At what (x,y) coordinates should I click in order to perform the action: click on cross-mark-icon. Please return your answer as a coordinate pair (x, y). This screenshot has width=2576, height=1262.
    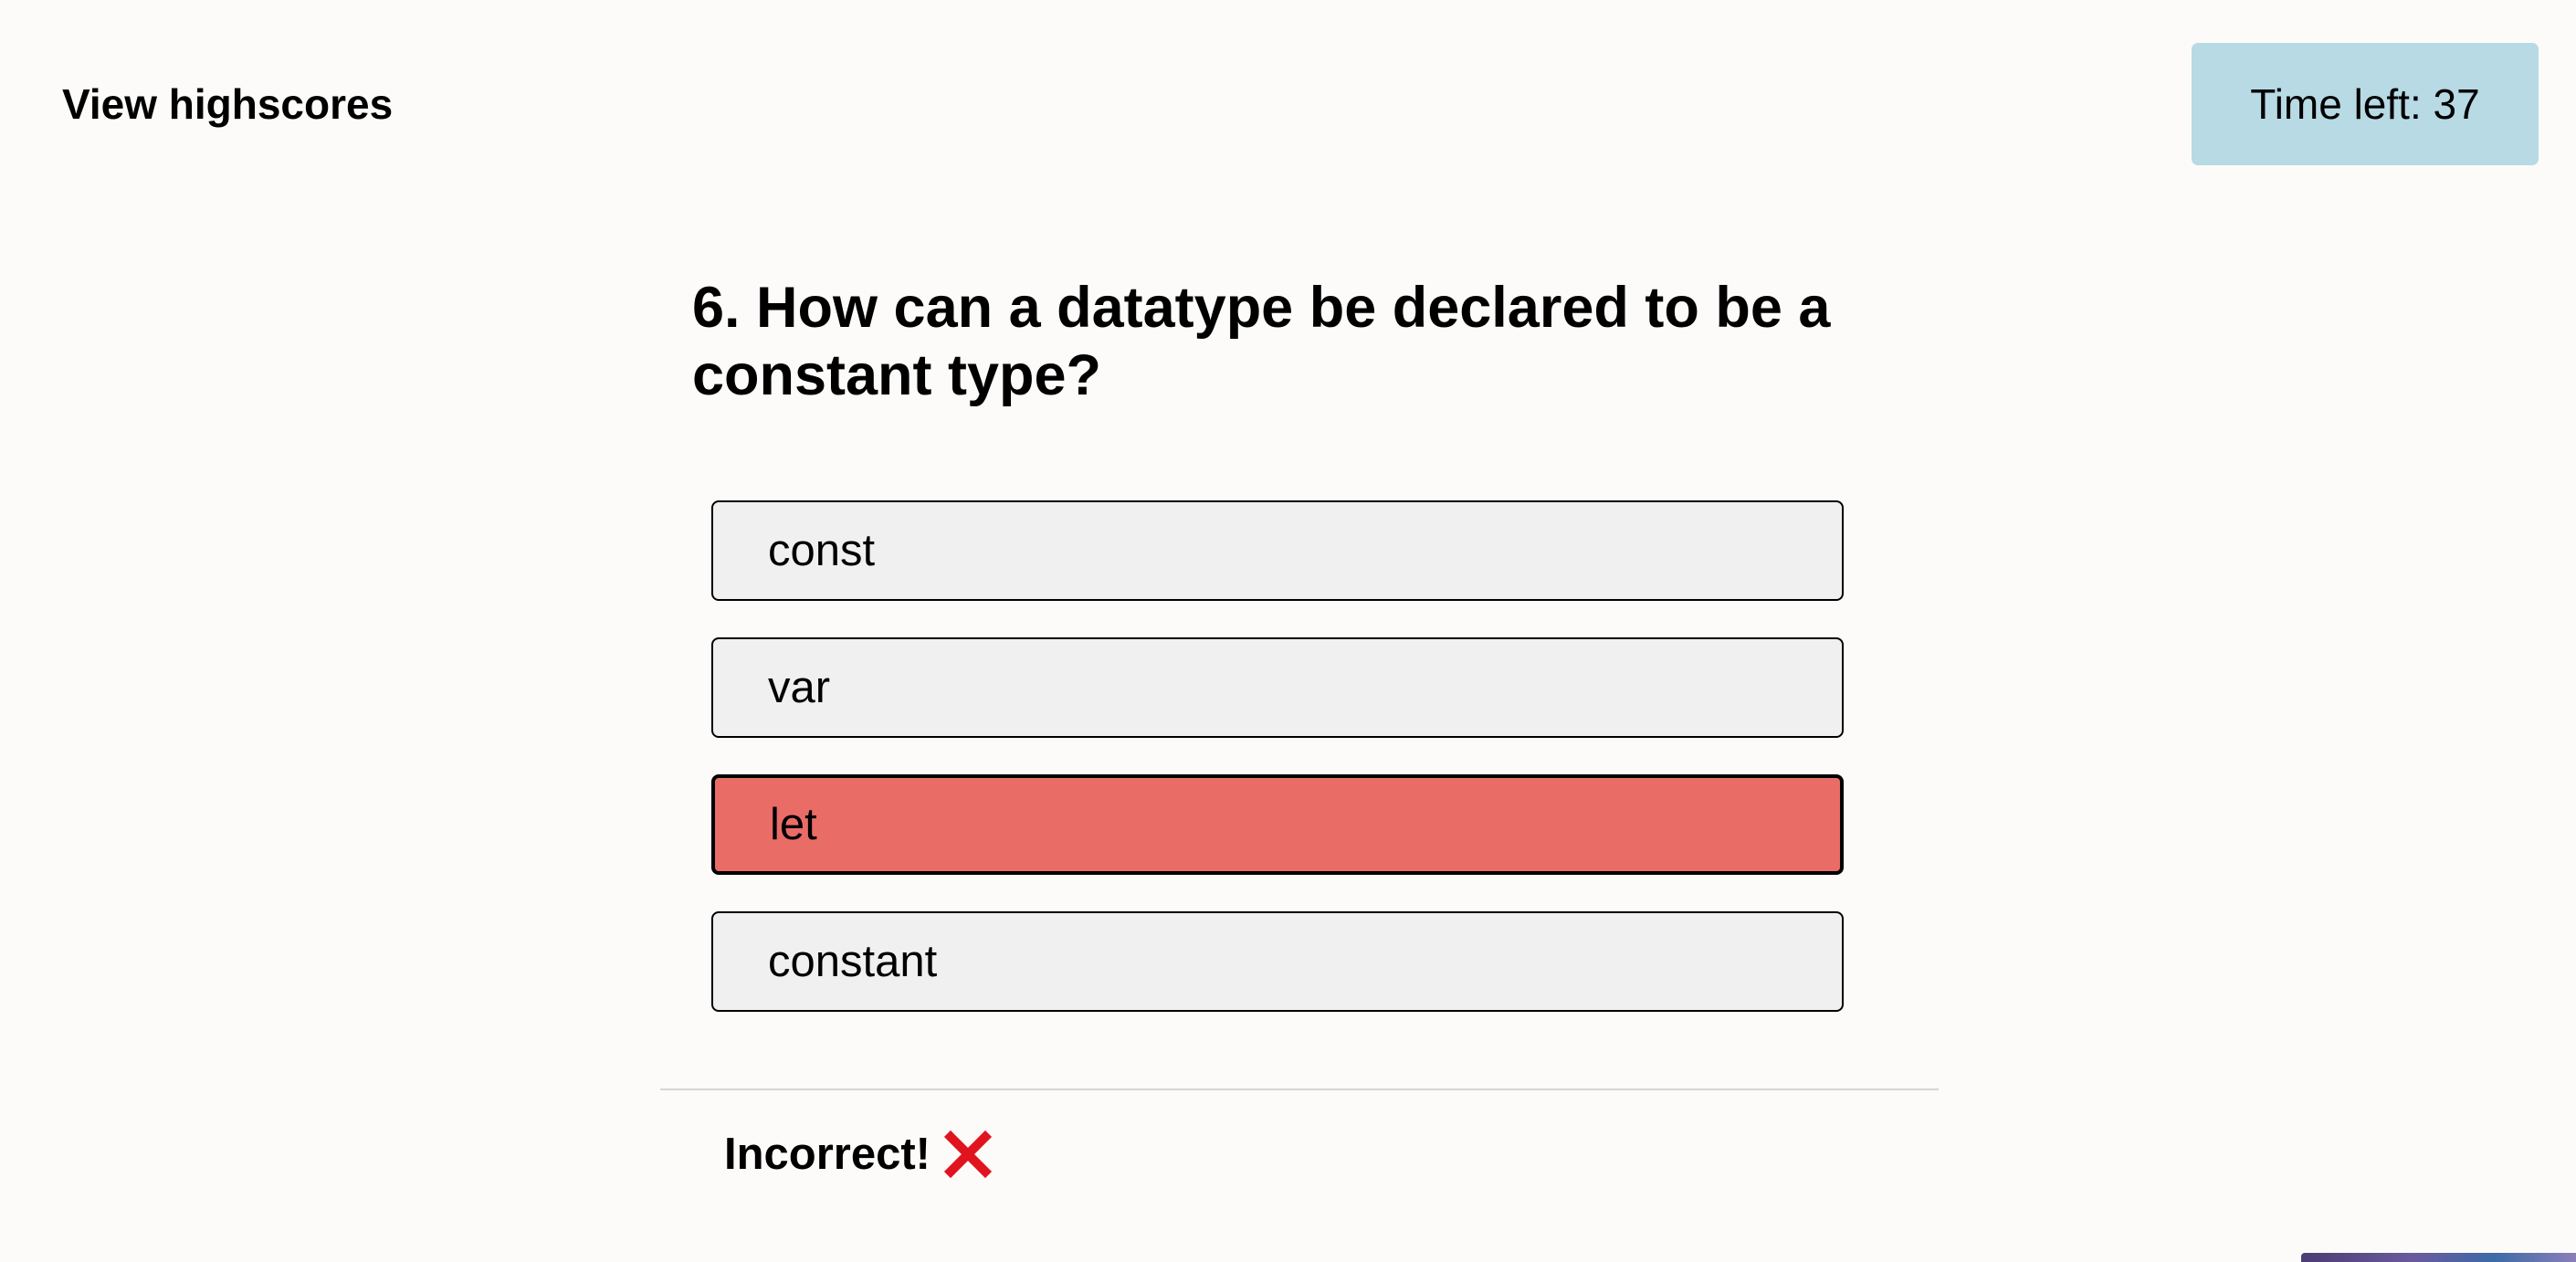
    Looking at the image, I should click on (968, 1154).